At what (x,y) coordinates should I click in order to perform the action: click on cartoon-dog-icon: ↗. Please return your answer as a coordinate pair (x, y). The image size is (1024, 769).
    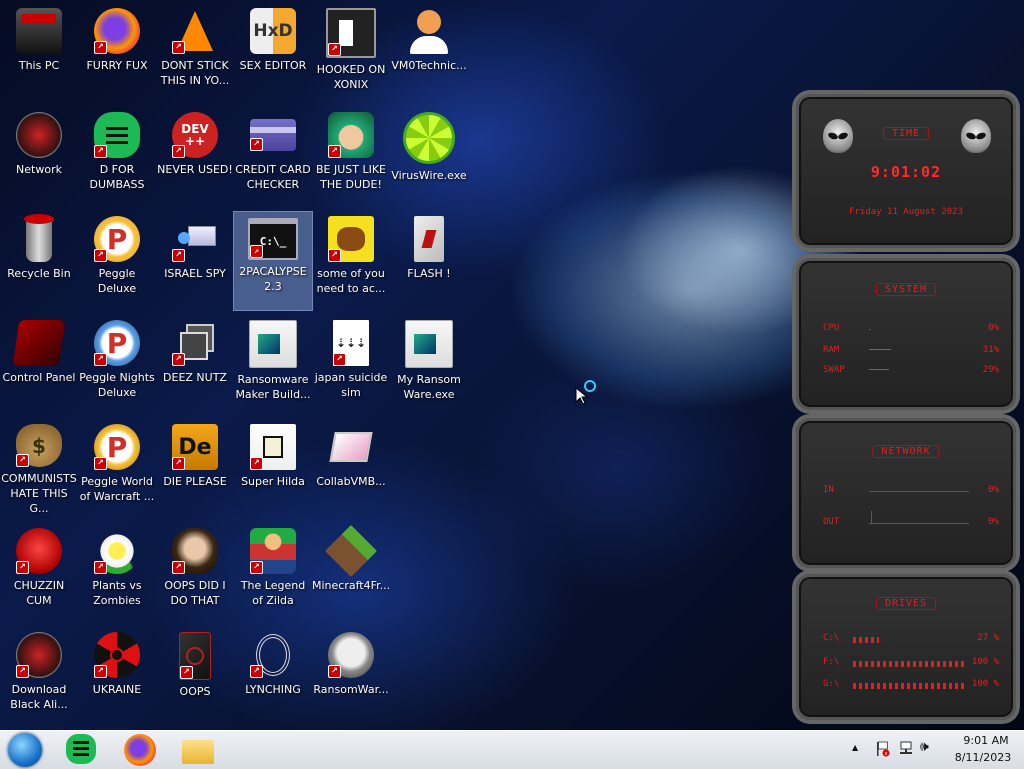
    Looking at the image, I should click on (351, 239).